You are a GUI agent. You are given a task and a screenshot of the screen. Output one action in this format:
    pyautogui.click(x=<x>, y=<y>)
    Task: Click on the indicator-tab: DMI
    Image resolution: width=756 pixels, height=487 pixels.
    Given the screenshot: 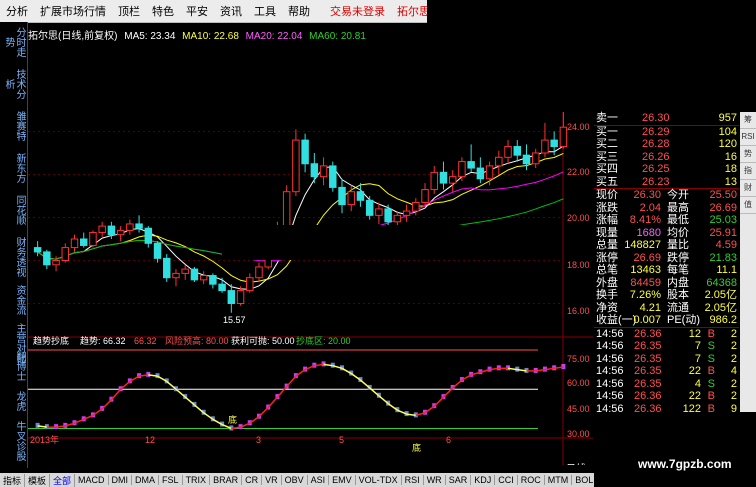 What is the action you would take?
    pyautogui.click(x=121, y=480)
    